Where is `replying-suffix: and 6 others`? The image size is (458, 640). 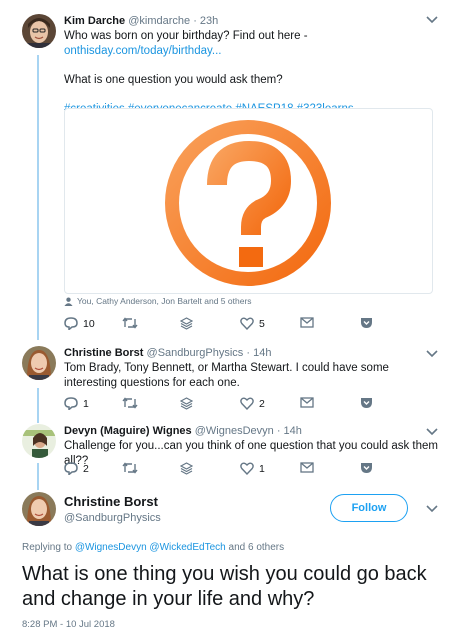 replying-suffix: and 6 others is located at coordinates (255, 547).